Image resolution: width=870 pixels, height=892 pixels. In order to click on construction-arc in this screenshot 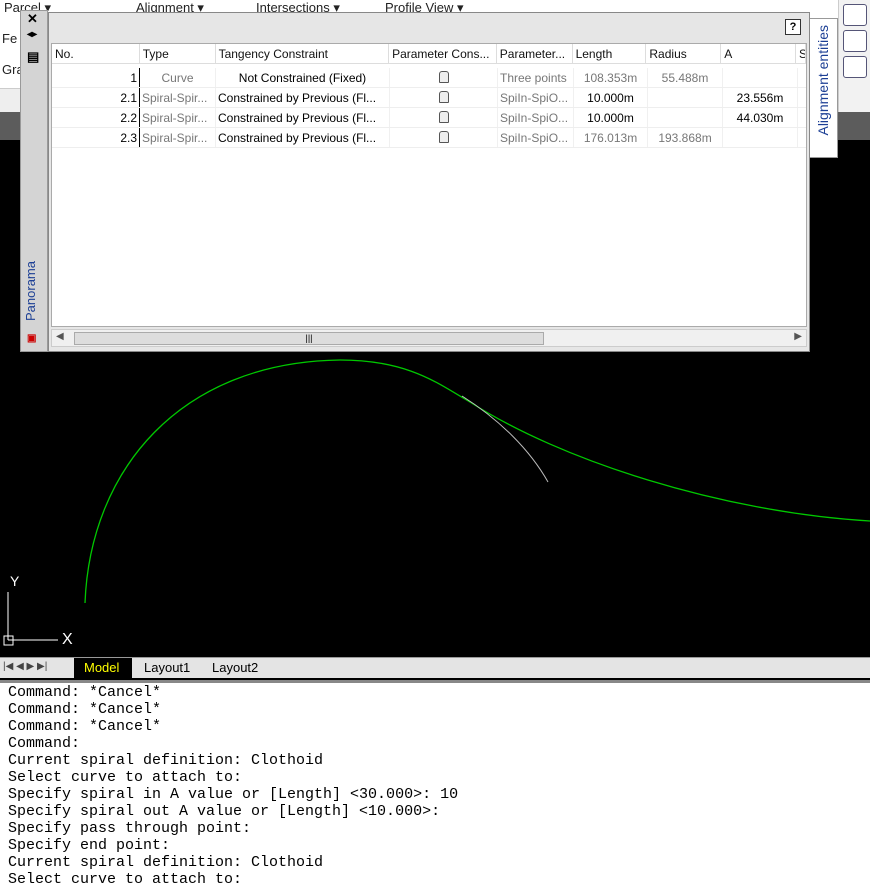, I will do `click(505, 439)`.